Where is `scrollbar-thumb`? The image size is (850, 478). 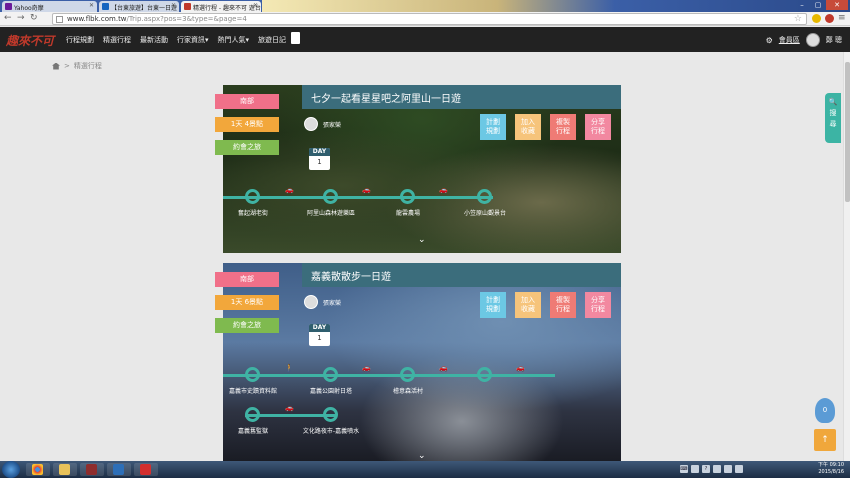
scrollbar-thumb is located at coordinates (847, 132).